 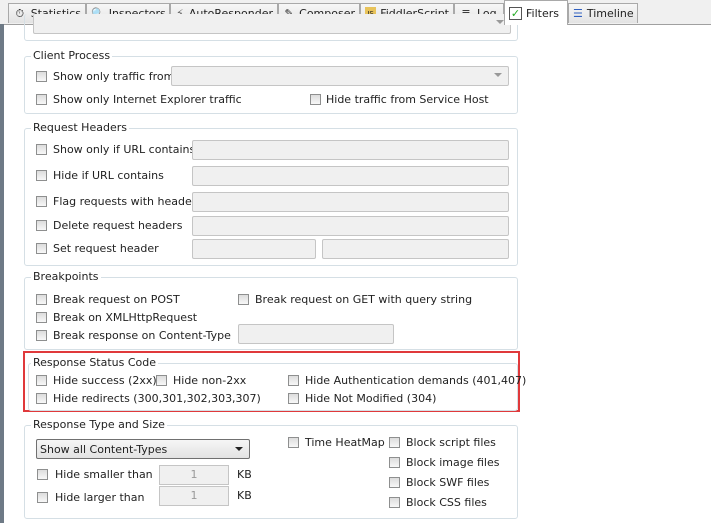 I want to click on block-css-checkbox, so click(x=394, y=502).